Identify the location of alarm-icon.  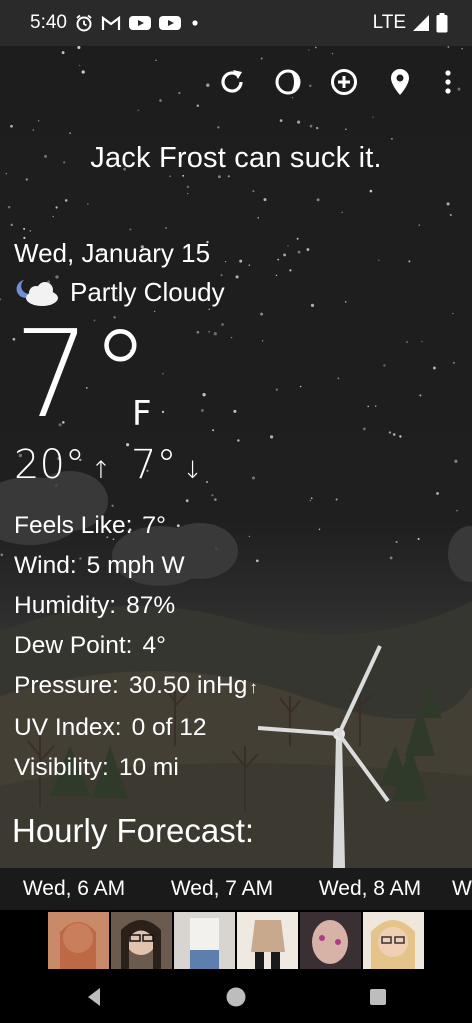
(84, 23).